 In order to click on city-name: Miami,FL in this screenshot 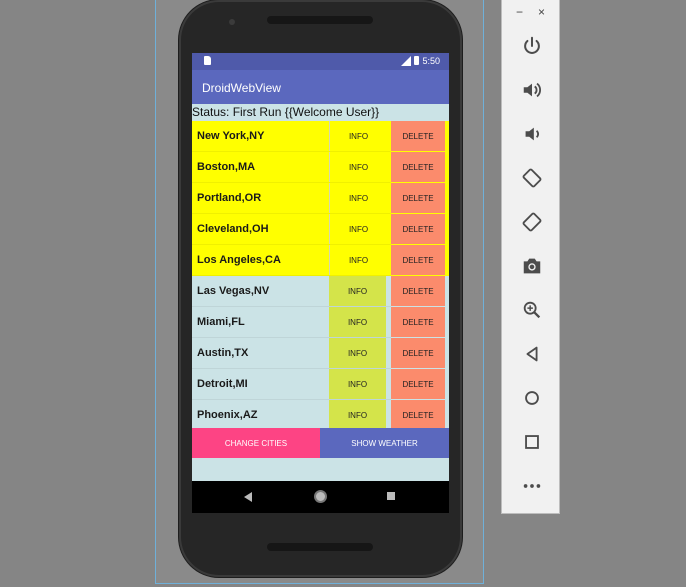, I will do `click(221, 322)`.